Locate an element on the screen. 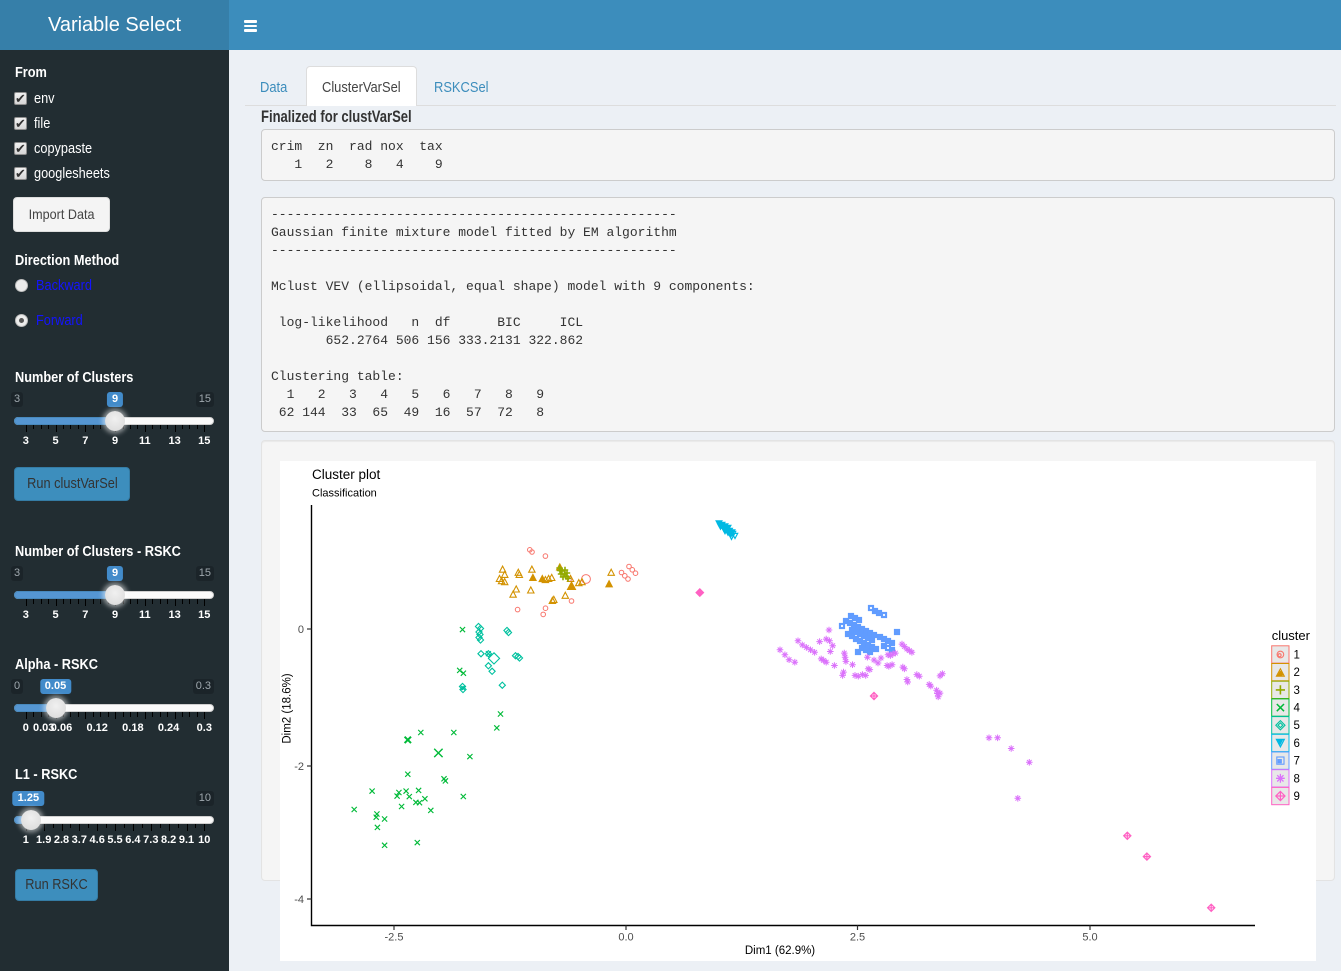  svg-text: 4 is located at coordinates (1297, 709).